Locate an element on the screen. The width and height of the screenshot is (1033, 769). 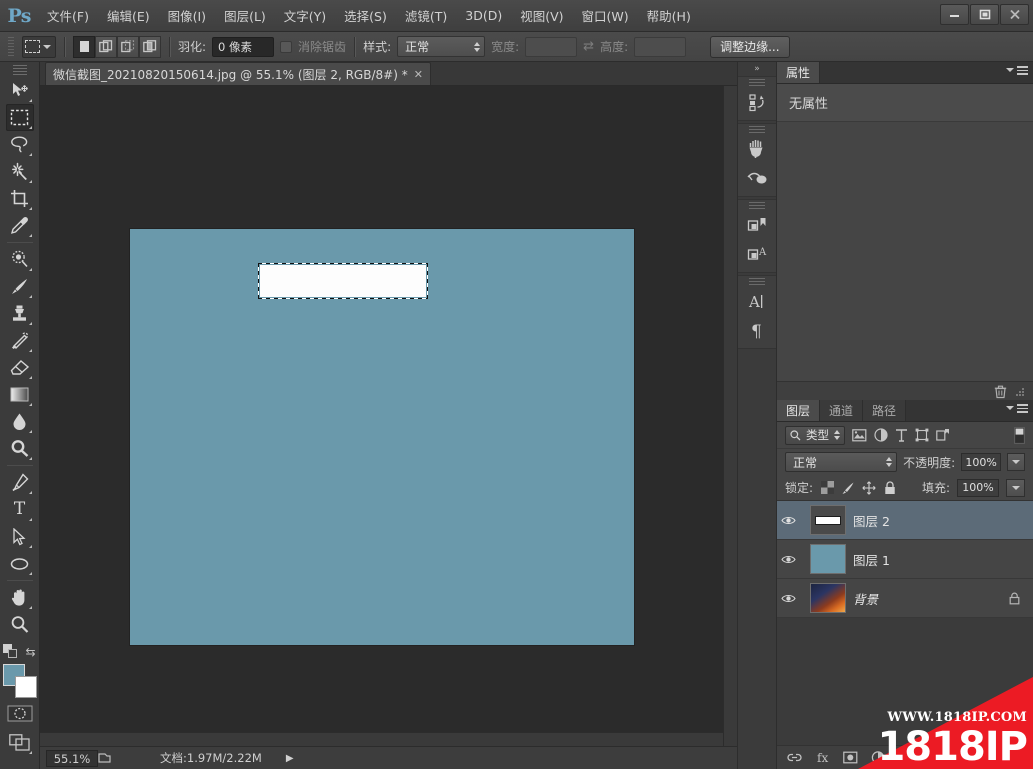
brush-panel-icon is located at coordinates (757, 149).